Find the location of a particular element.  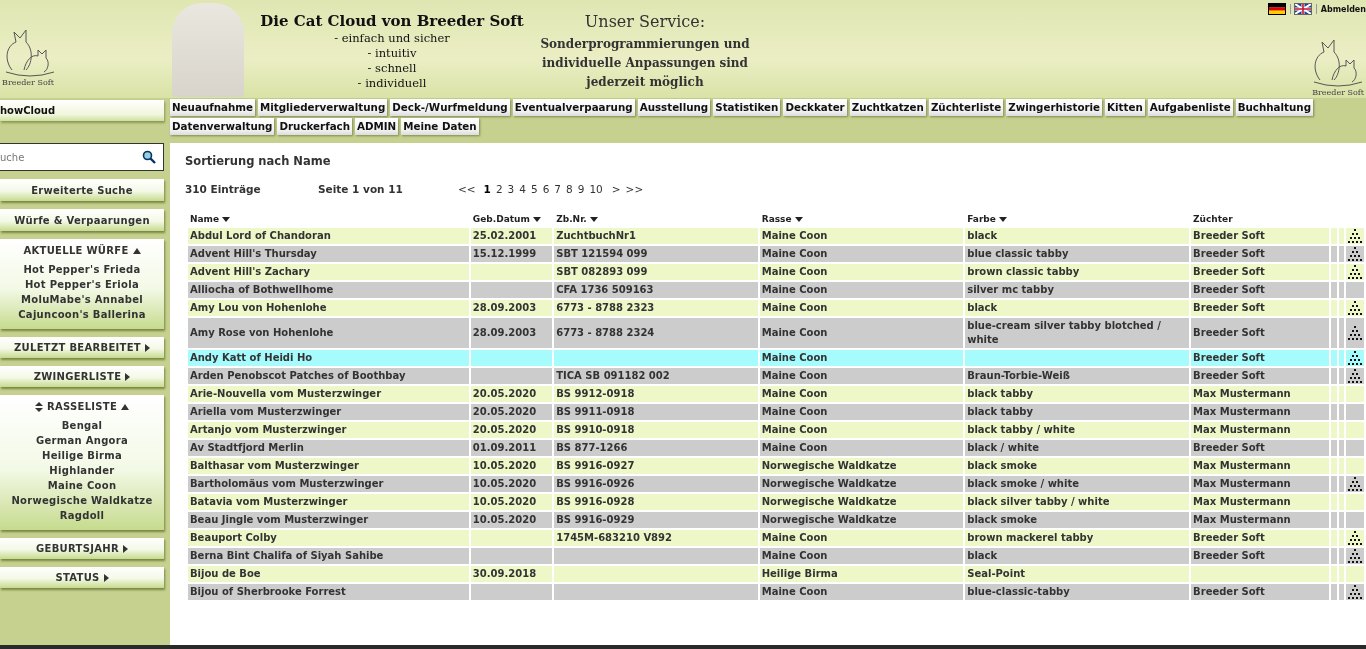

sidebar-button: Erweiterte Suche is located at coordinates (82, 190).